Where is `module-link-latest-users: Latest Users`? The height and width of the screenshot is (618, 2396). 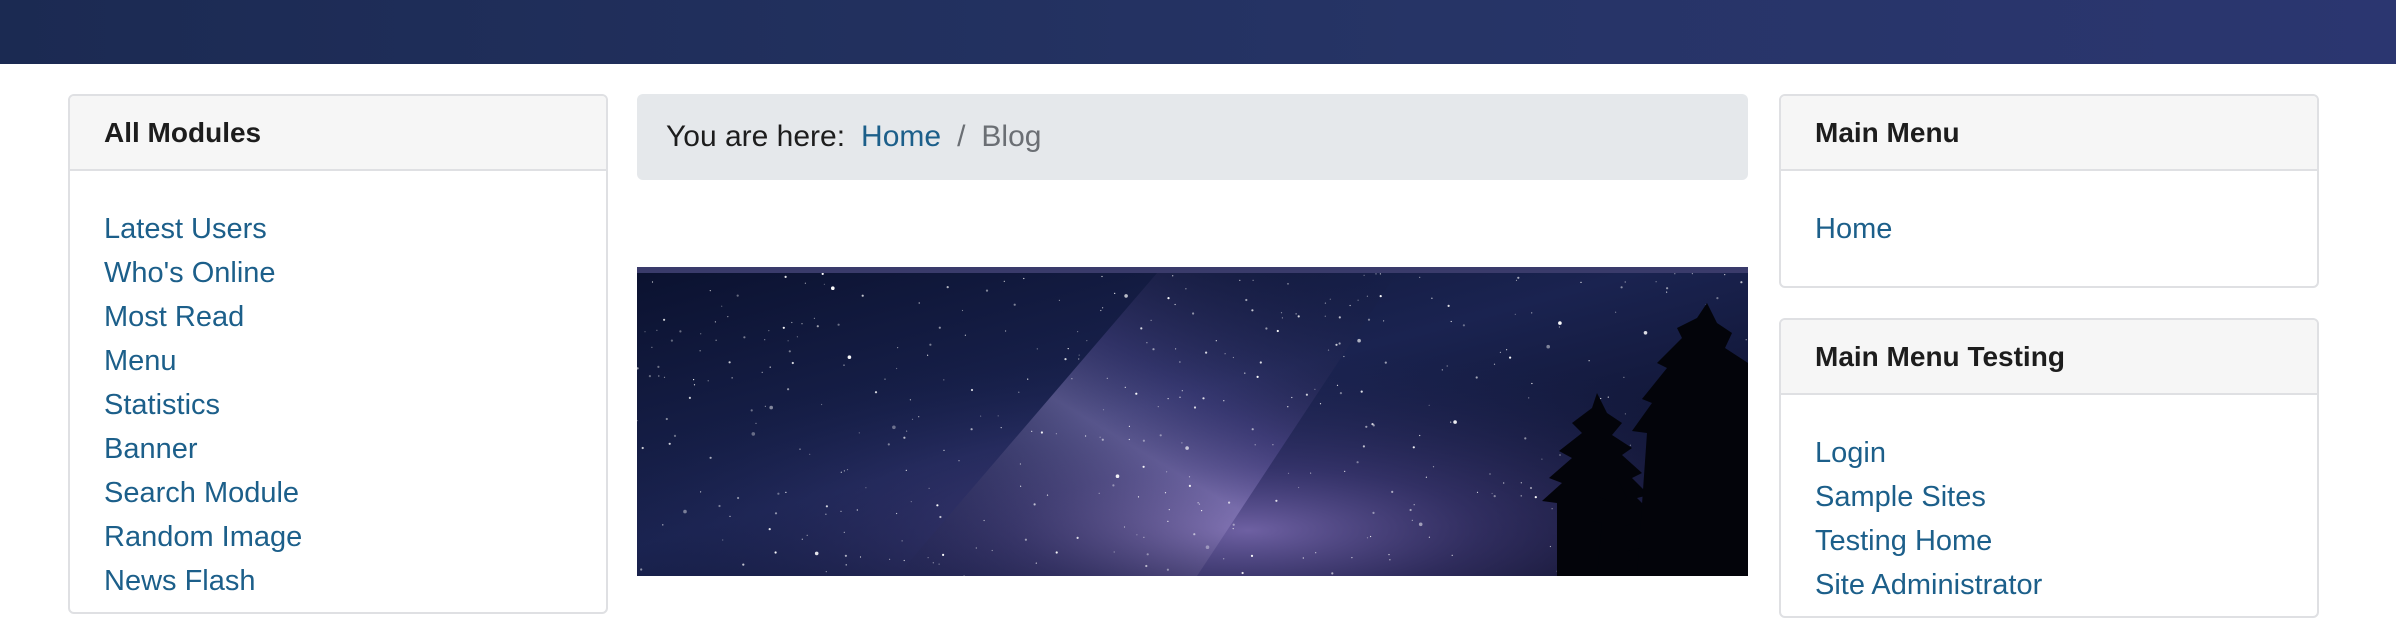 module-link-latest-users: Latest Users is located at coordinates (185, 229).